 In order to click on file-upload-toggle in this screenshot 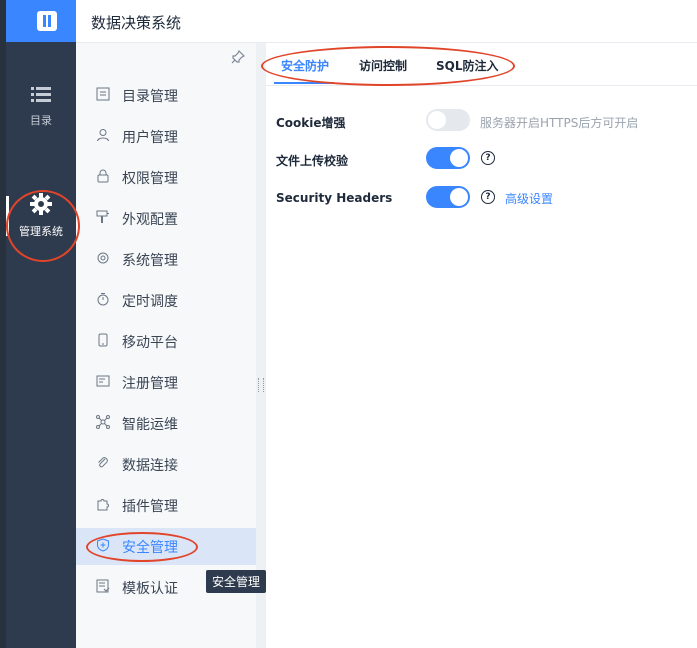, I will do `click(448, 158)`.